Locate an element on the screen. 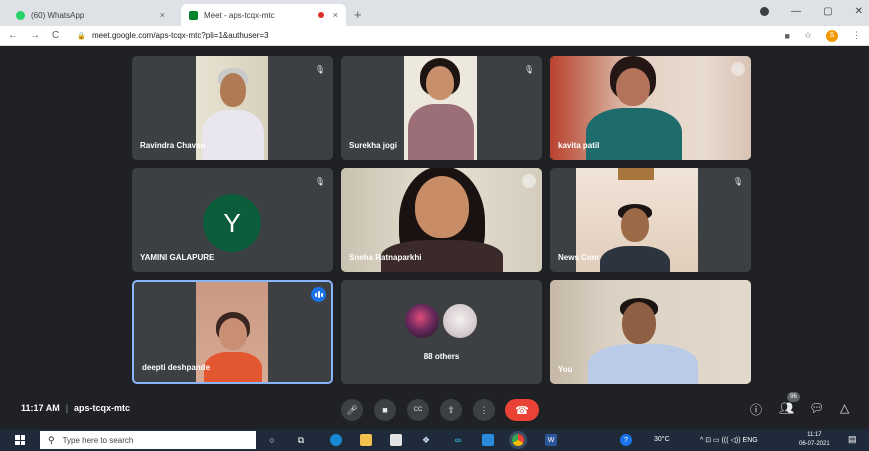 This screenshot has height=451, width=869. participant-tile: 🎙︎ Sneha Ratnaparkhi is located at coordinates (441, 220).